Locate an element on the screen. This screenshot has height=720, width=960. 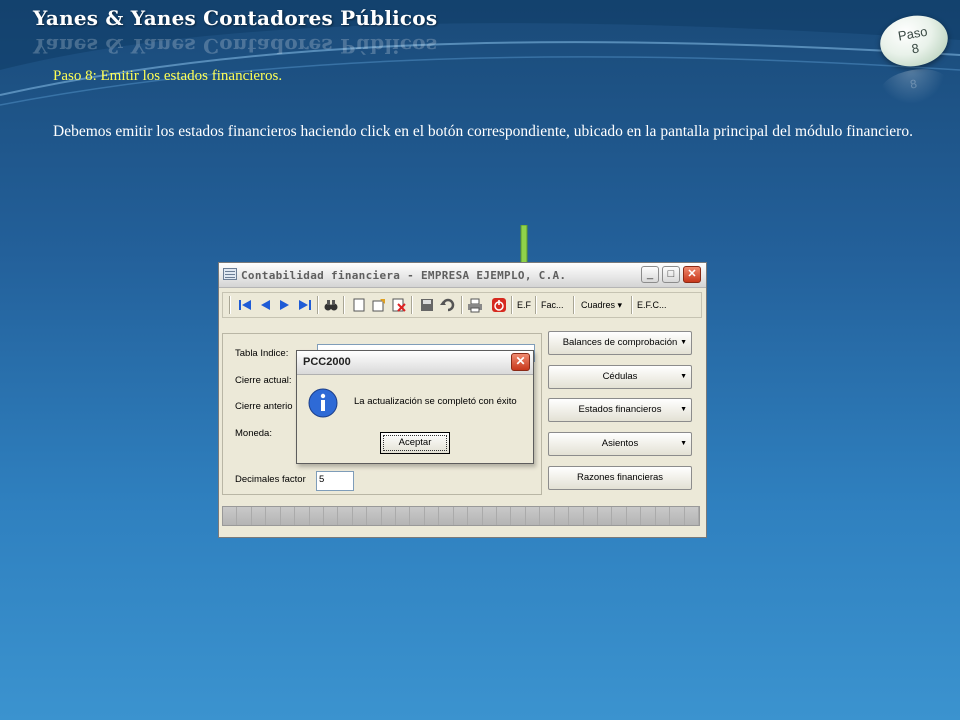
step-badge: Paso 8 is located at coordinates (914, 41).